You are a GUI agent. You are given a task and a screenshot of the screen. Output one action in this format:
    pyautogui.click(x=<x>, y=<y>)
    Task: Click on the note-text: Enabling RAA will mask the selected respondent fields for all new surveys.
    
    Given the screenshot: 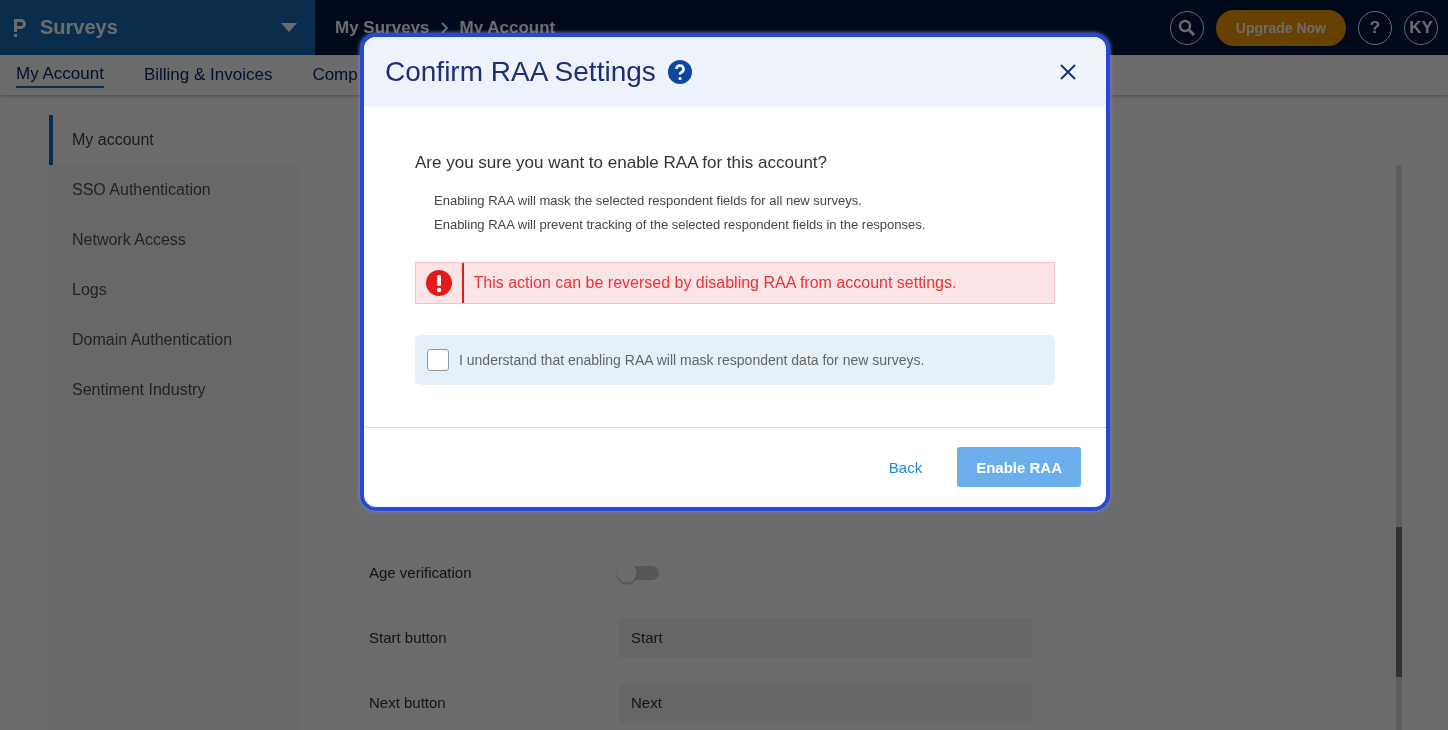 What is the action you would take?
    pyautogui.click(x=648, y=200)
    